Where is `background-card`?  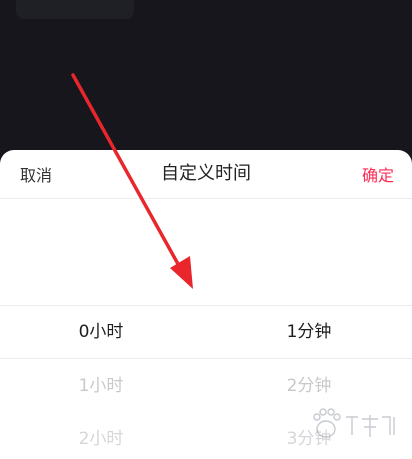 background-card is located at coordinates (75, 9).